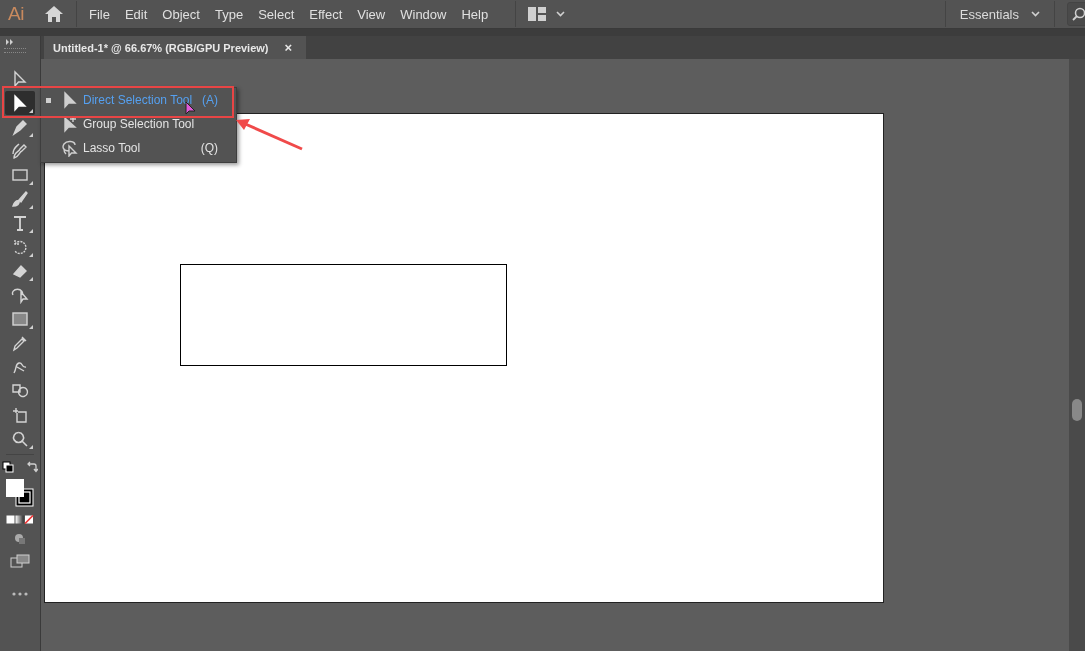 Image resolution: width=1085 pixels, height=651 pixels. What do you see at coordinates (70, 124) in the screenshot?
I see `group-selection-tool-icon` at bounding box center [70, 124].